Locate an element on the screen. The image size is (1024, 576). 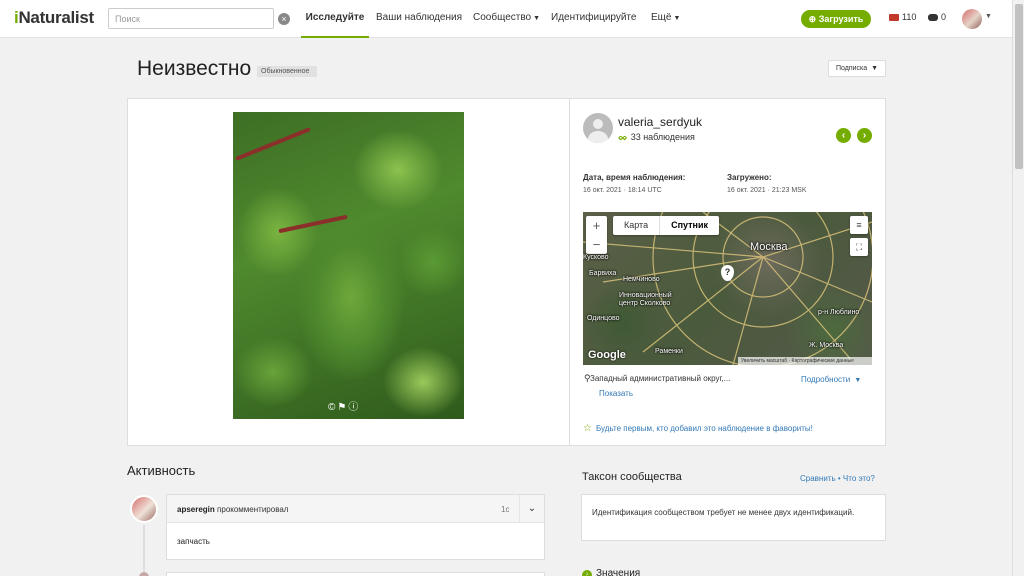
activity-timeline is located at coordinates (144, 550).